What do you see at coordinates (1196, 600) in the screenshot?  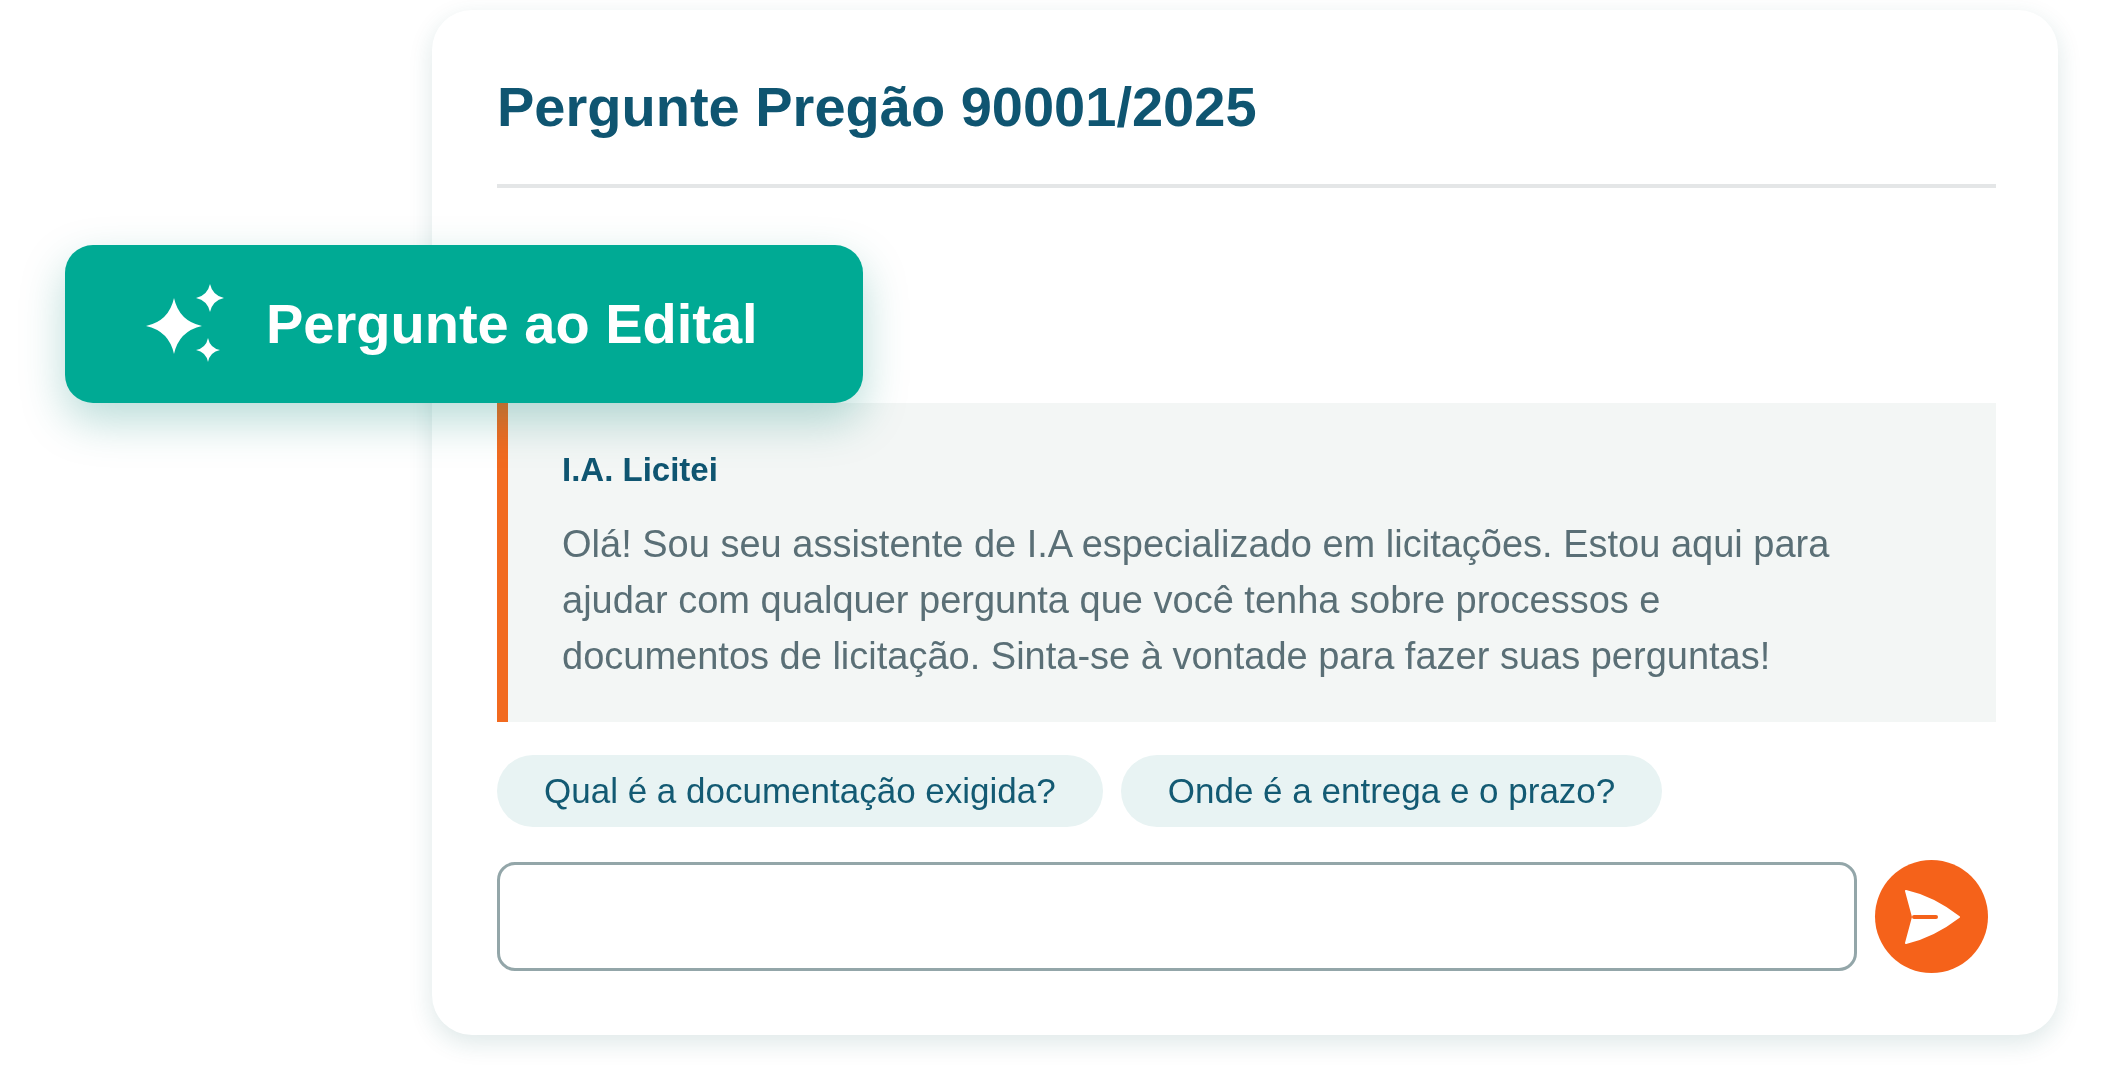 I see `message-text: Olá! Sou seu assistente de I.A especializado em licitações. Estou aqui para ajudar com qualquer pergunta que você tenha sobre processos e documentos de licitação. Sinta-se à vontade para fazer suas perguntas!` at bounding box center [1196, 600].